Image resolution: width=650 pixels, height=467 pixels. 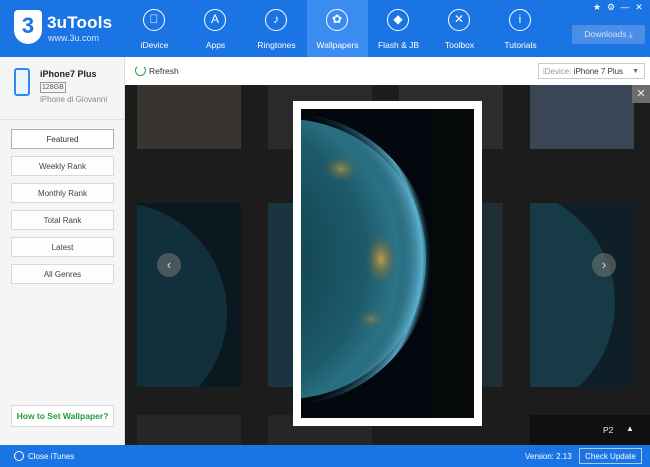 I want to click on idevice-label: iDevice:, so click(x=557, y=71).